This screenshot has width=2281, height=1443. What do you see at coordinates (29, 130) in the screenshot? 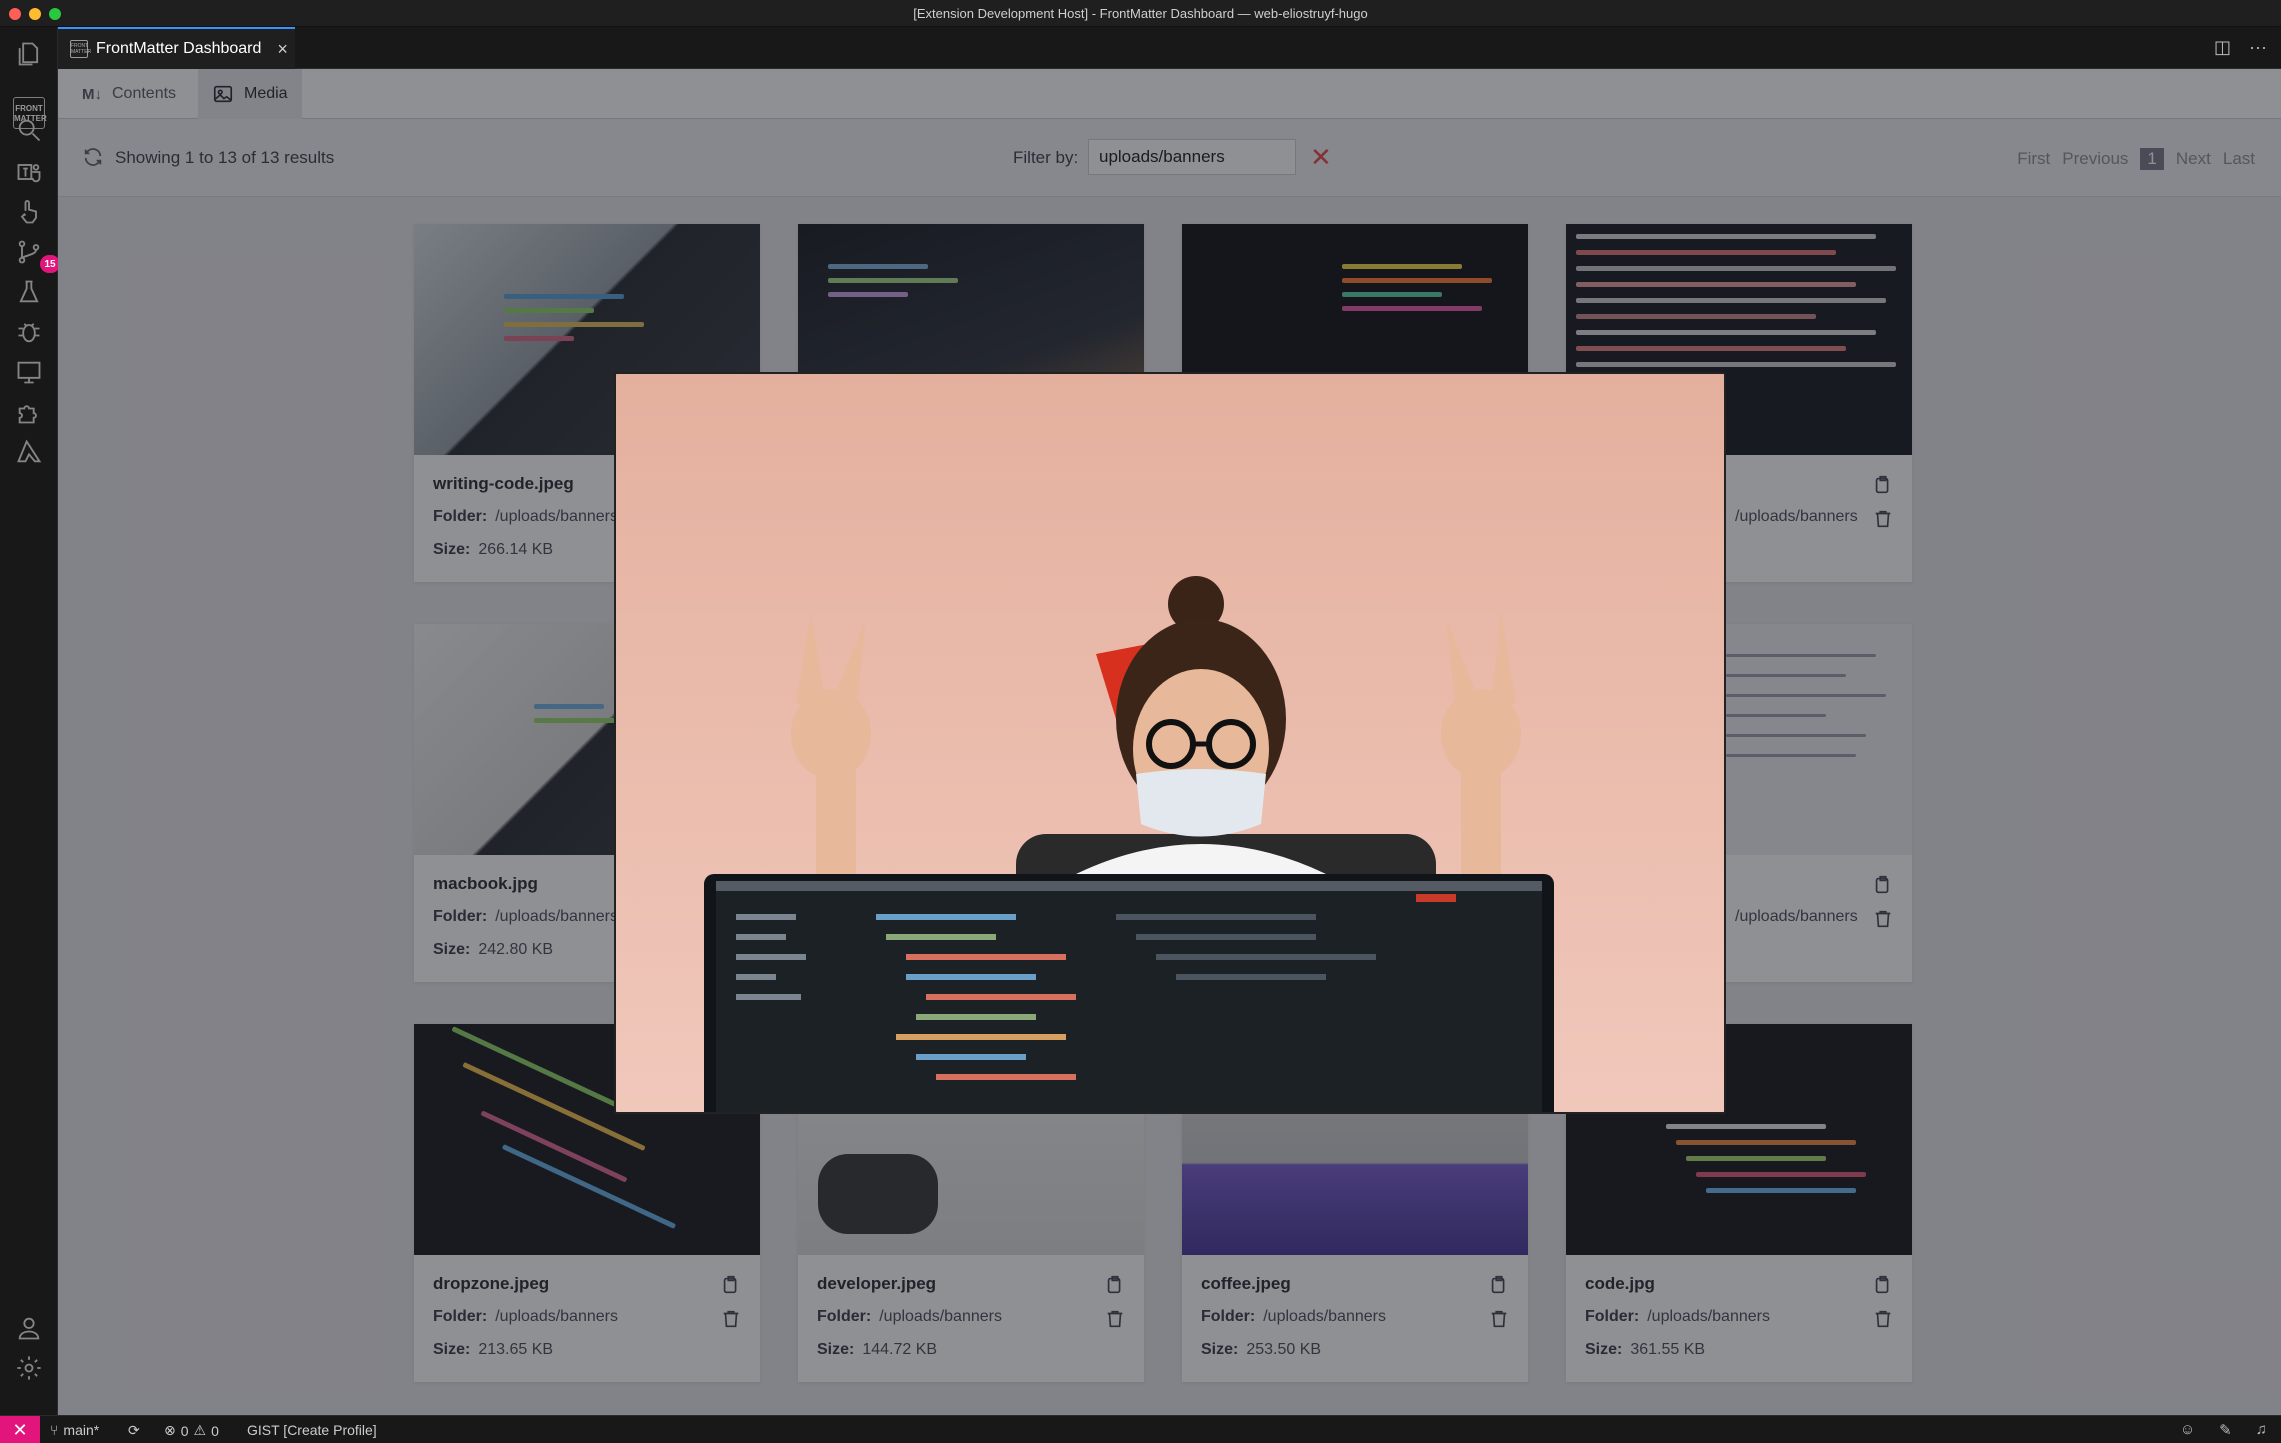
I see `search-icon` at bounding box center [29, 130].